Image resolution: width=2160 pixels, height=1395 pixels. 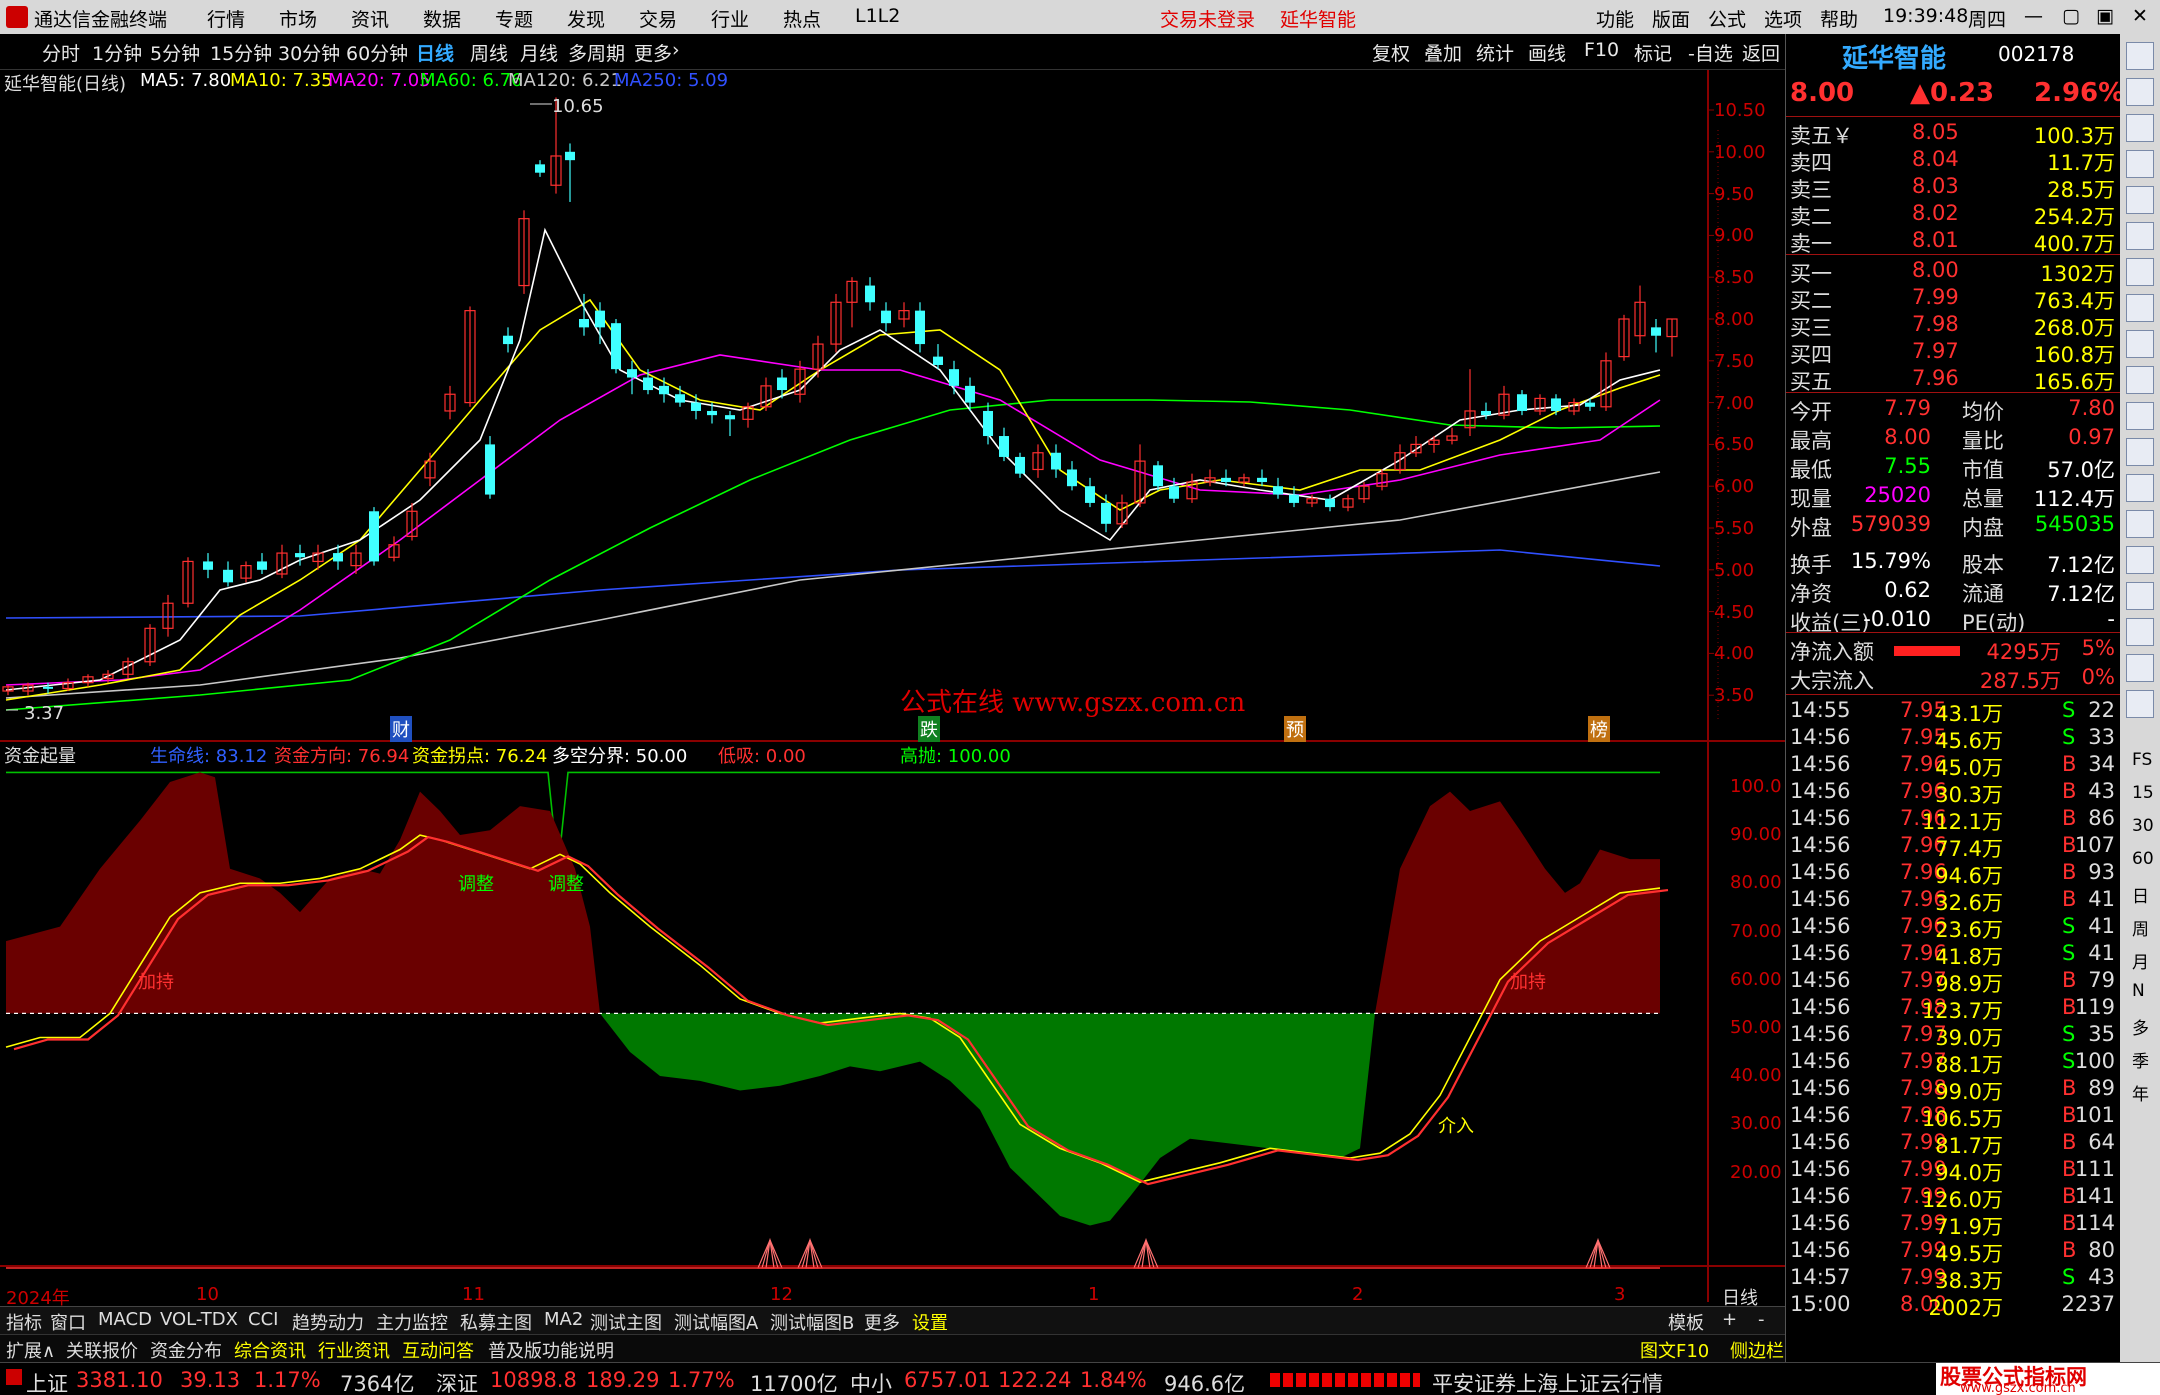 I want to click on list-icon, so click(x=2140, y=308).